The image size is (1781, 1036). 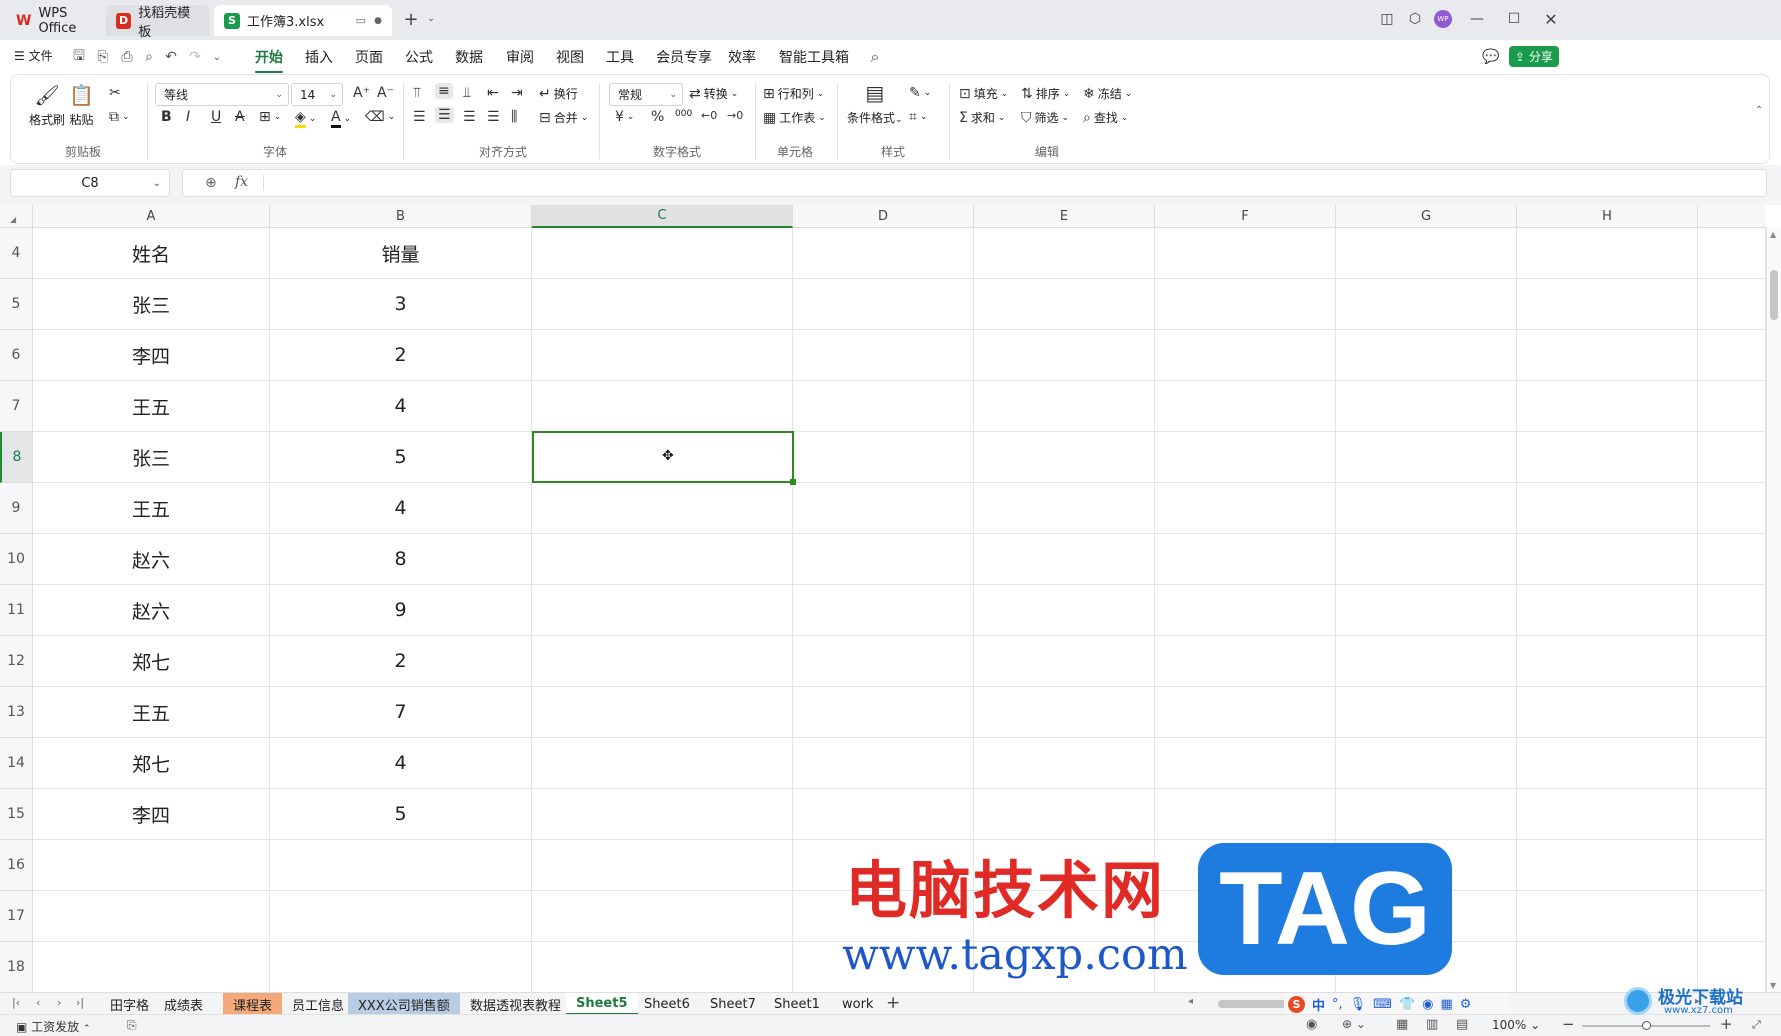 I want to click on cell-d12, so click(x=883, y=661).